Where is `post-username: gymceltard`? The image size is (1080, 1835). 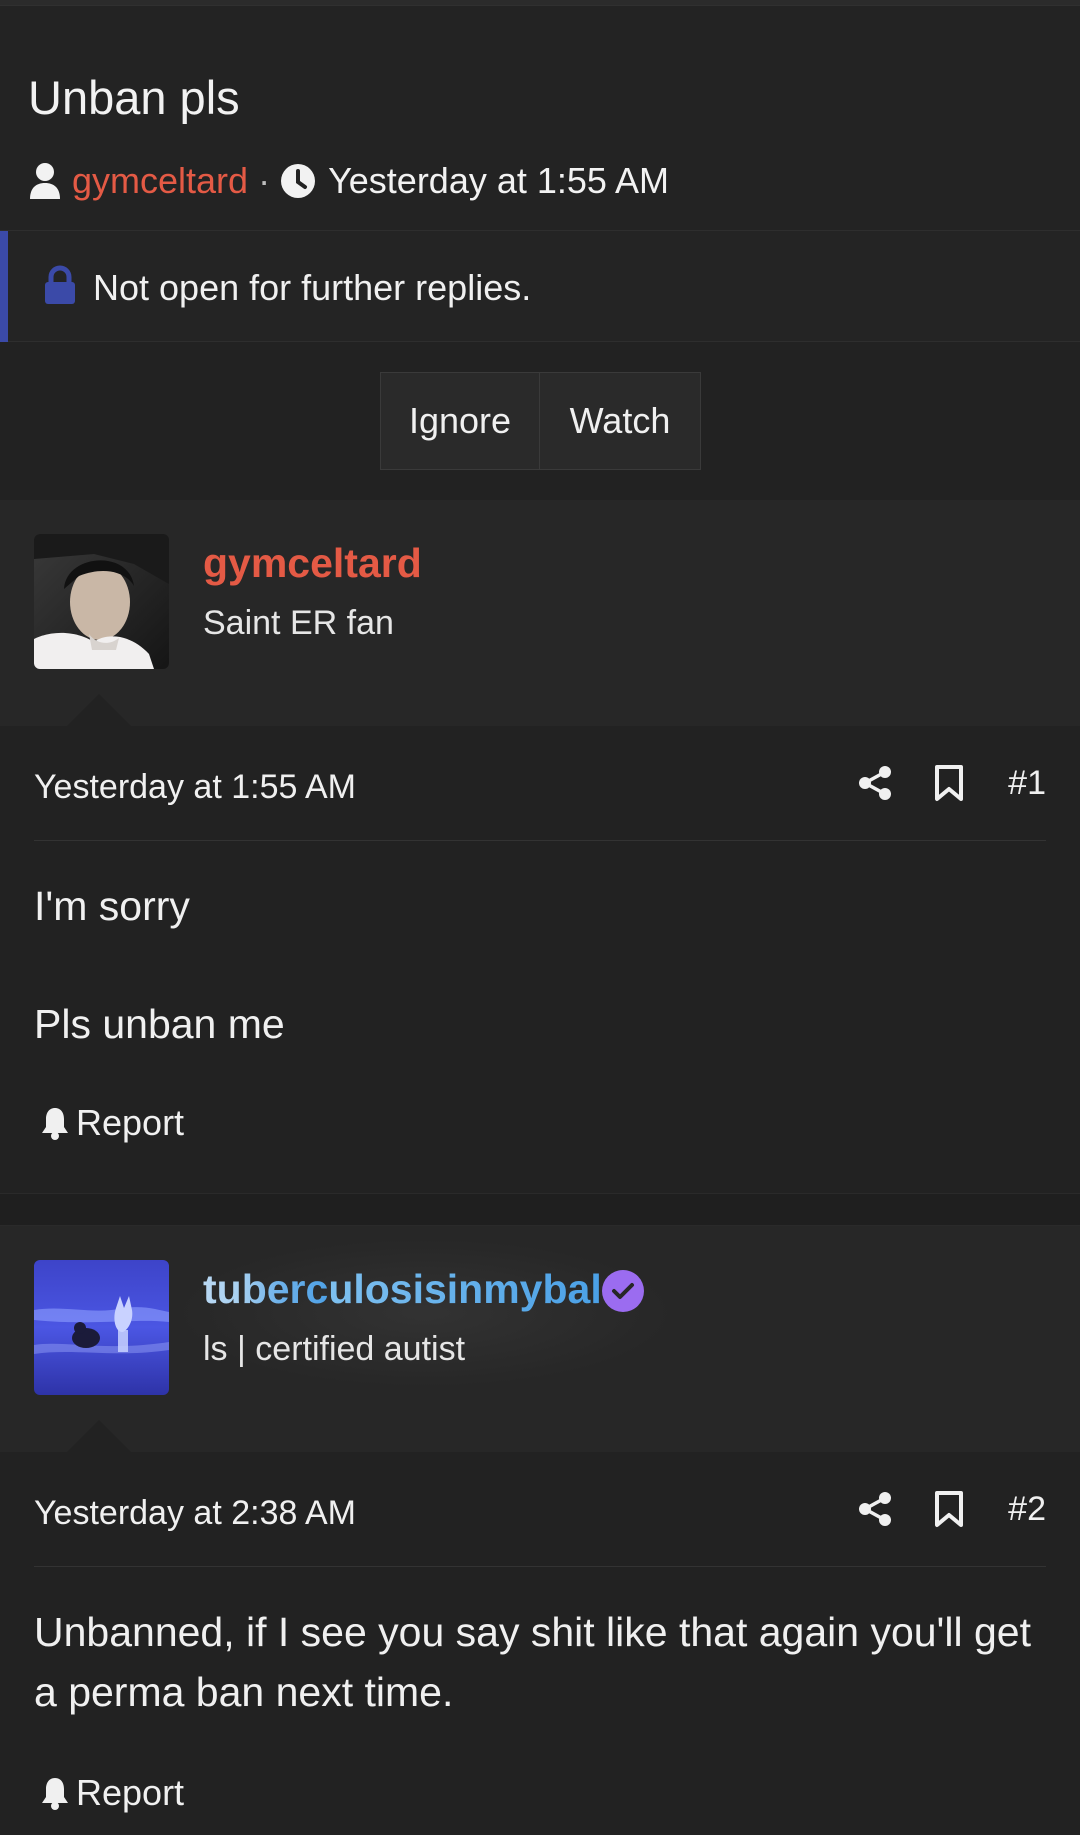 post-username: gymceltard is located at coordinates (312, 563).